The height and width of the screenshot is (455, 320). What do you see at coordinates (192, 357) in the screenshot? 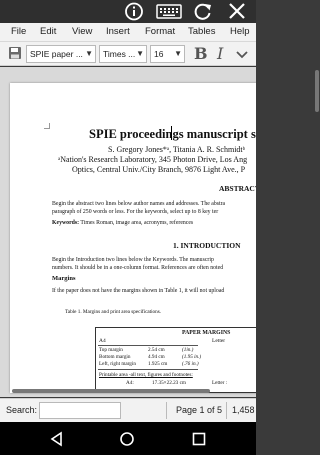
I see `table-row-alt: (1.95 in.)` at bounding box center [192, 357].